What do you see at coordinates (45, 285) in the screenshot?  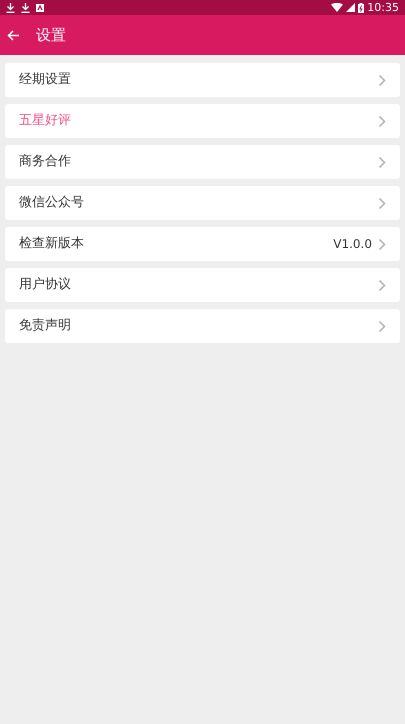 I see `item-label: 用户协议` at bounding box center [45, 285].